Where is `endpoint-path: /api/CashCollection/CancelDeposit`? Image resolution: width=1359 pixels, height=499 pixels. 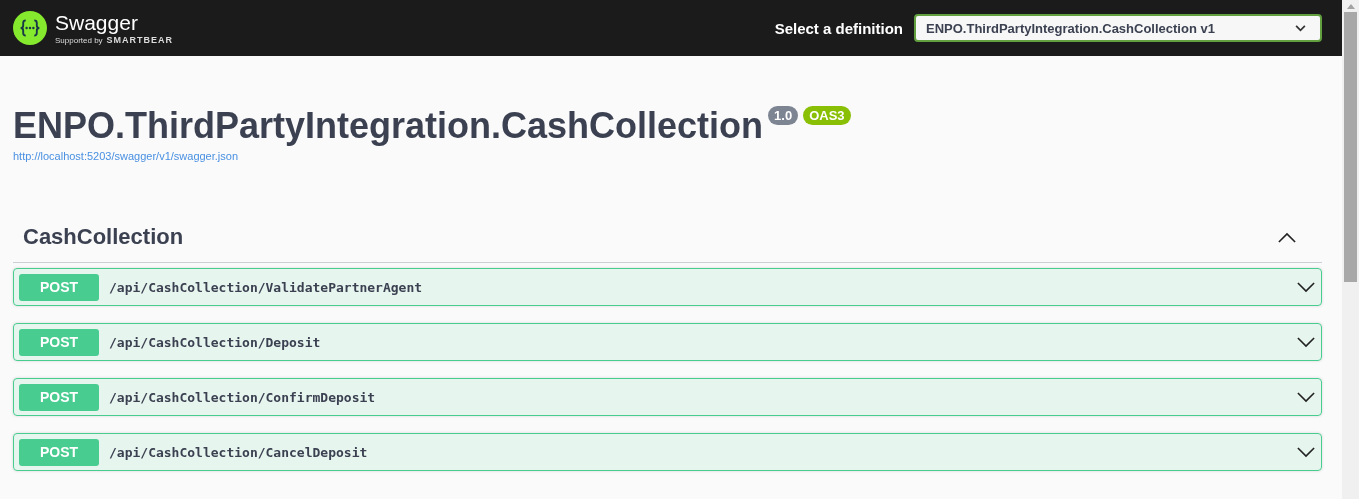 endpoint-path: /api/CashCollection/CancelDeposit is located at coordinates (239, 452).